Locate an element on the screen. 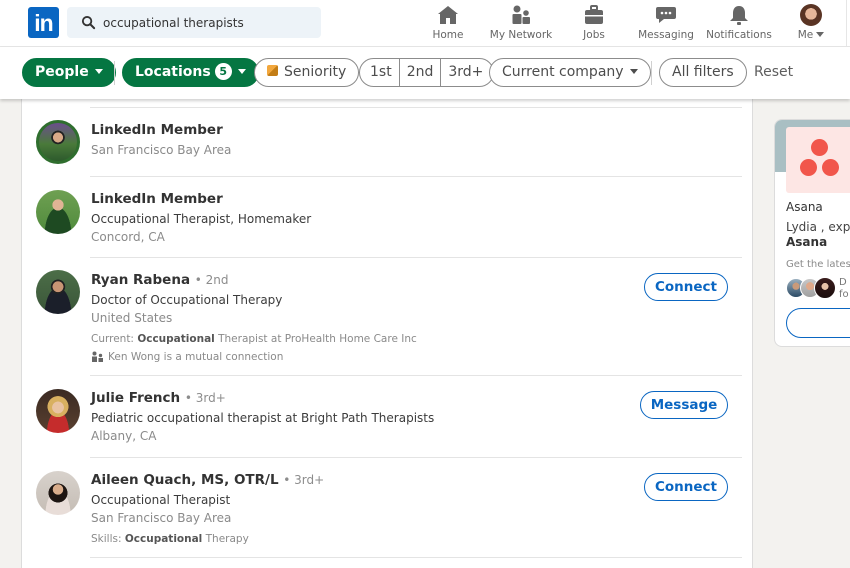 The height and width of the screenshot is (568, 850). filter-degree-1st: 1st is located at coordinates (380, 72).